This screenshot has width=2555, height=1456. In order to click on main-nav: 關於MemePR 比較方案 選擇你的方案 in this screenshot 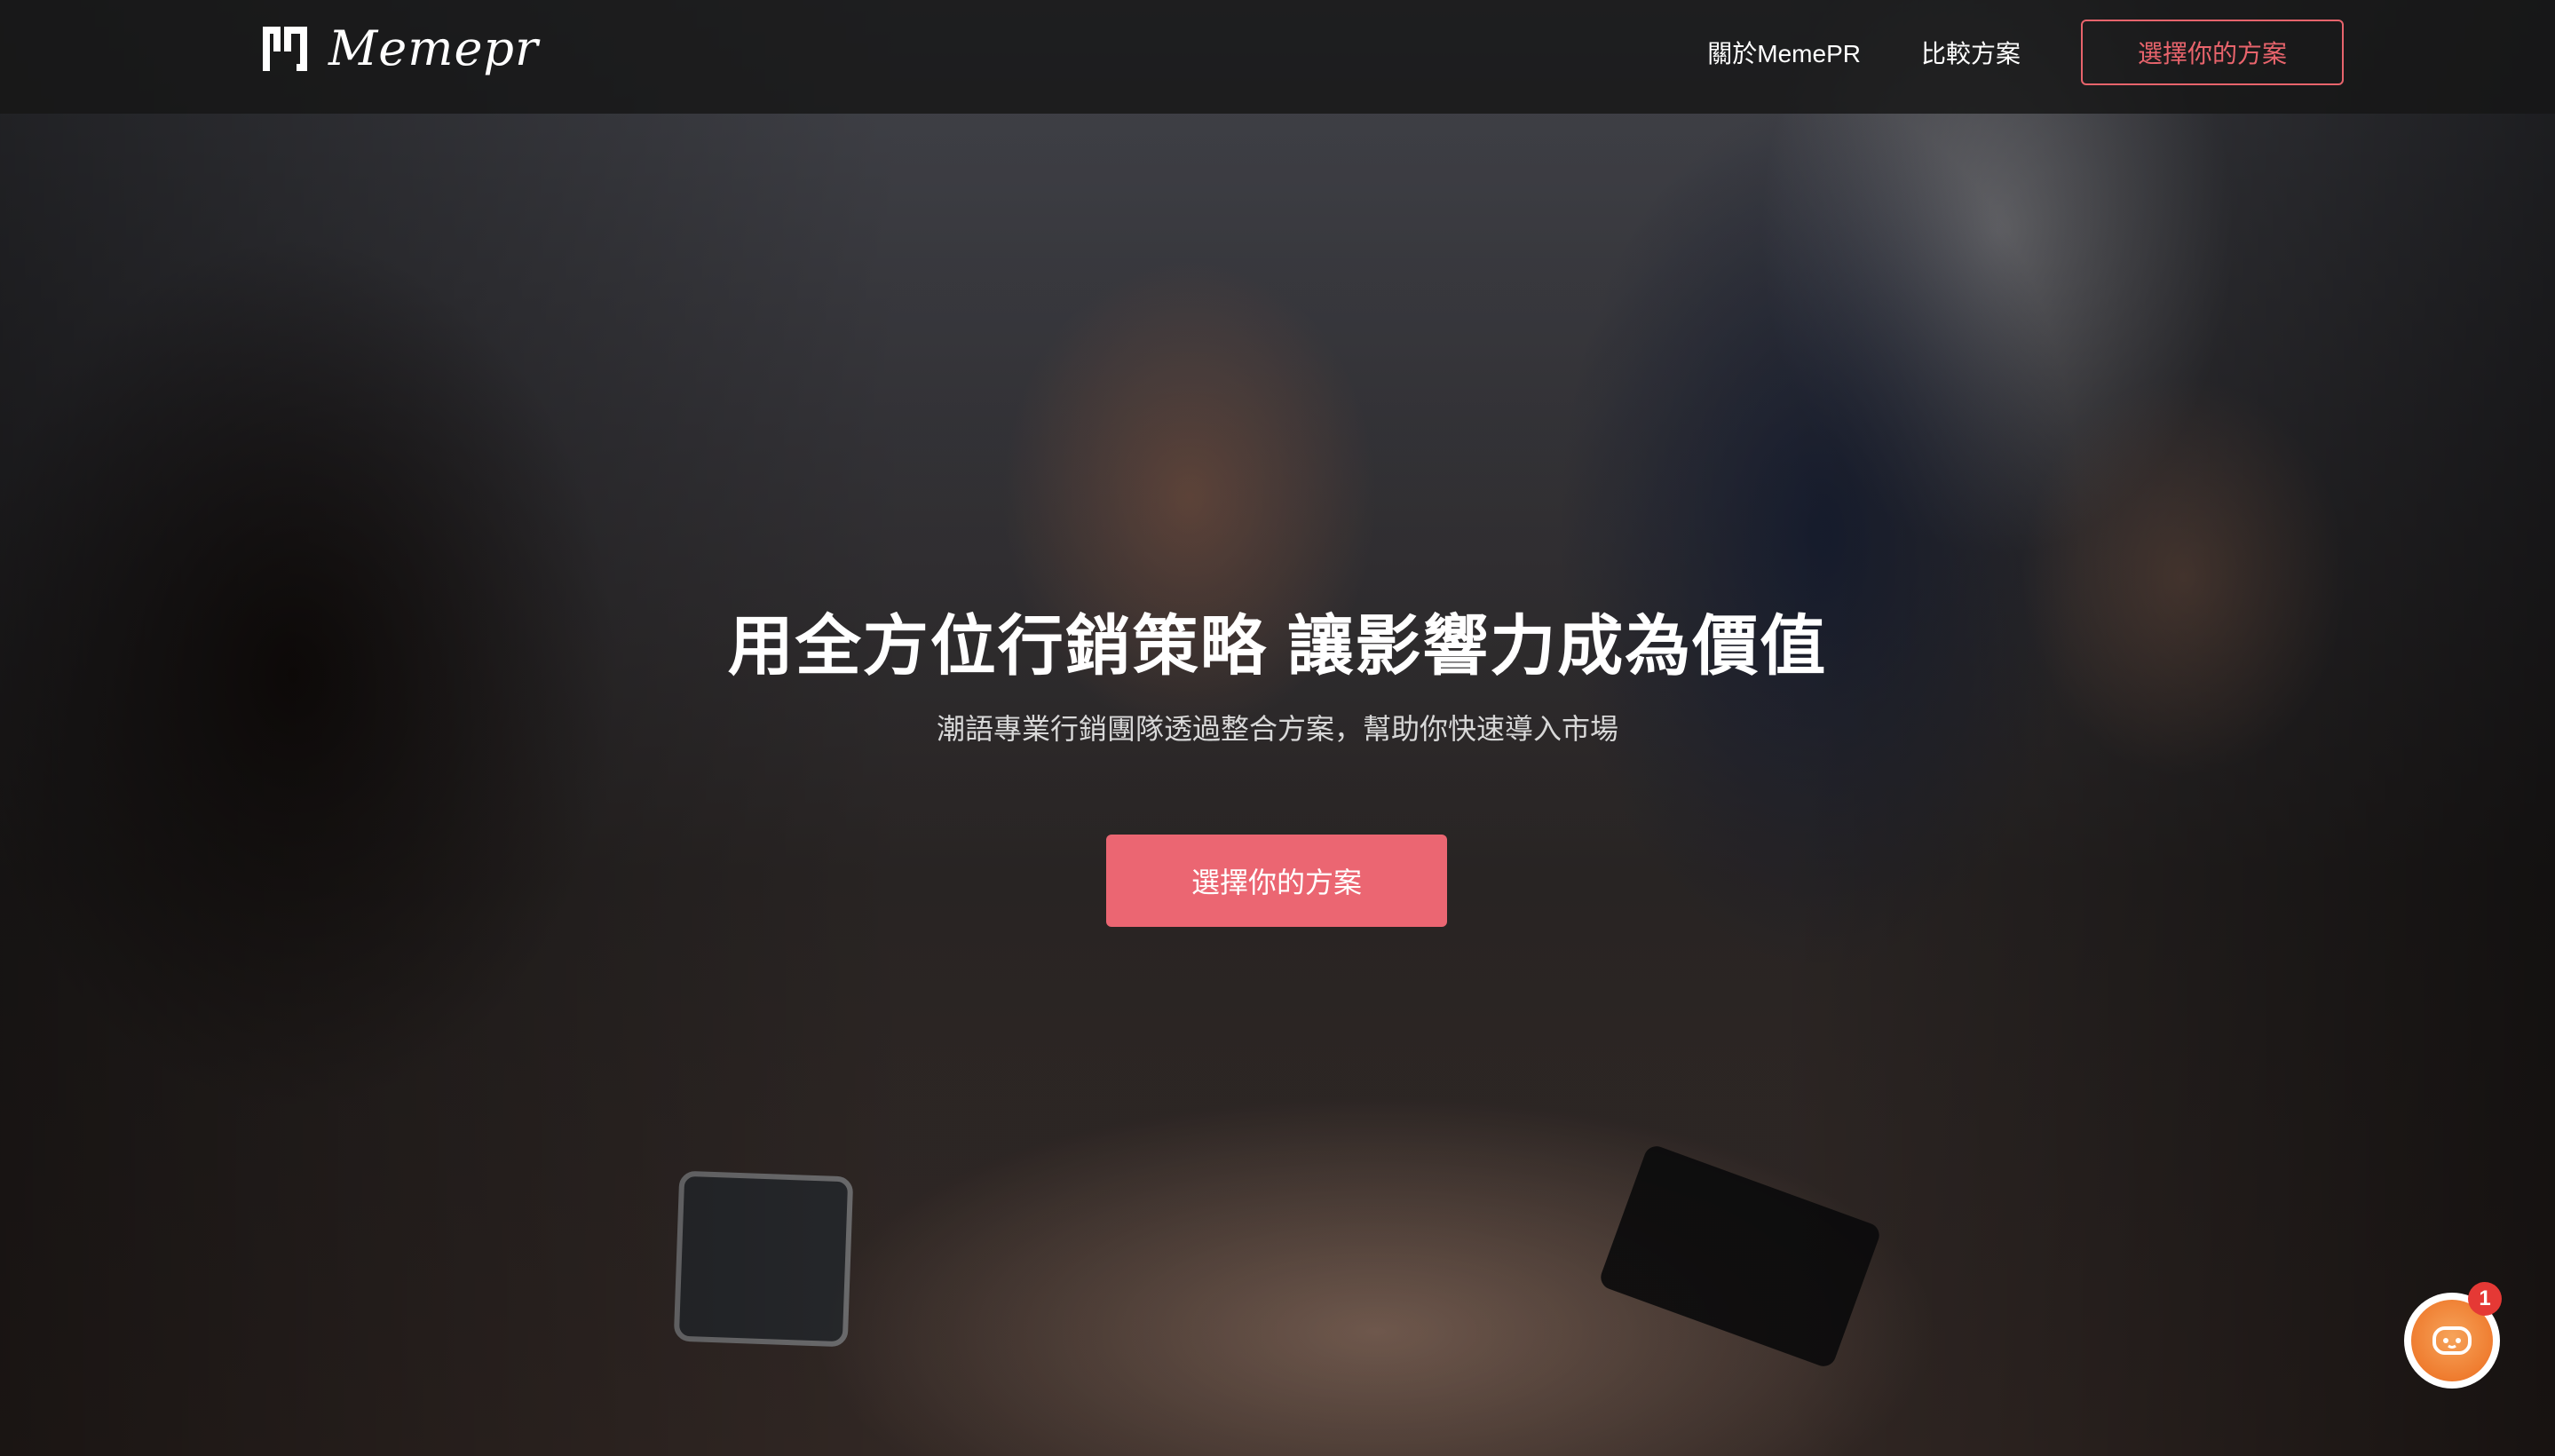, I will do `click(2025, 52)`.